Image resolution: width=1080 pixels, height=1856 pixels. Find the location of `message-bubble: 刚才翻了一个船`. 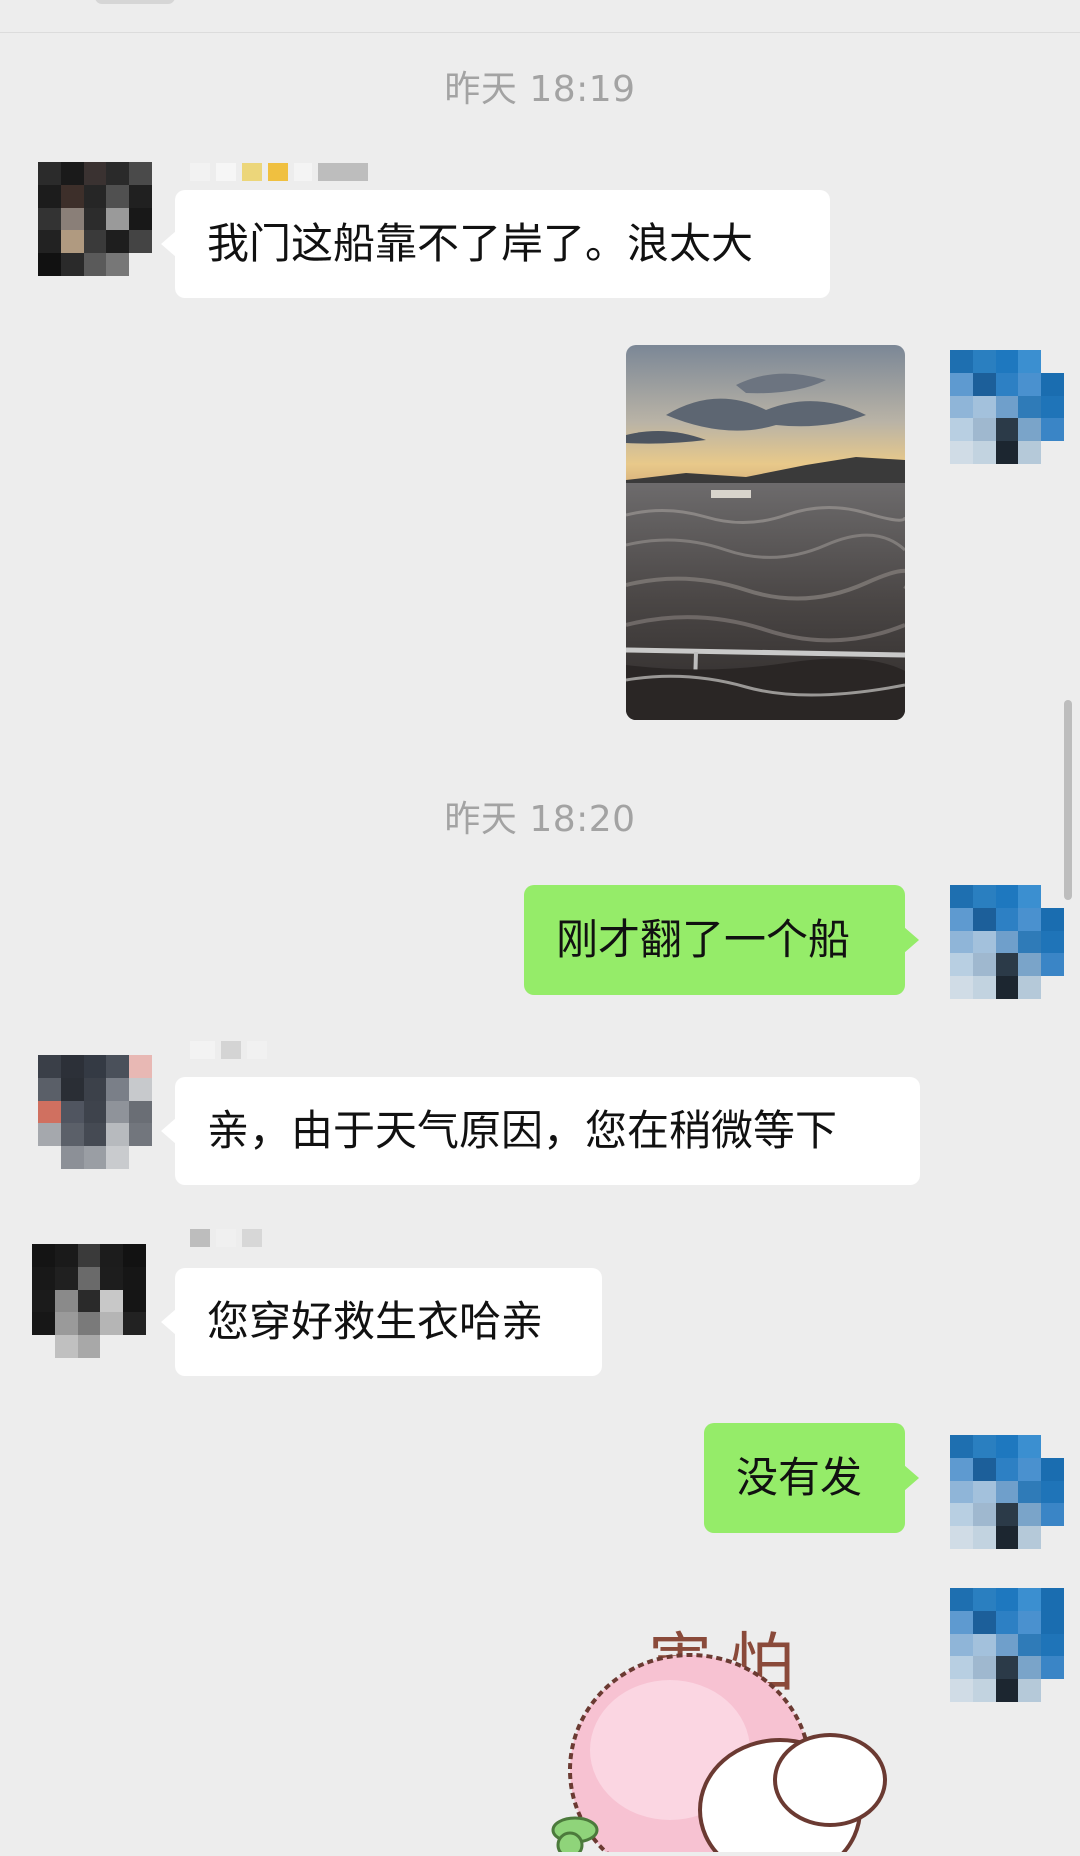

message-bubble: 刚才翻了一个船 is located at coordinates (721, 940).